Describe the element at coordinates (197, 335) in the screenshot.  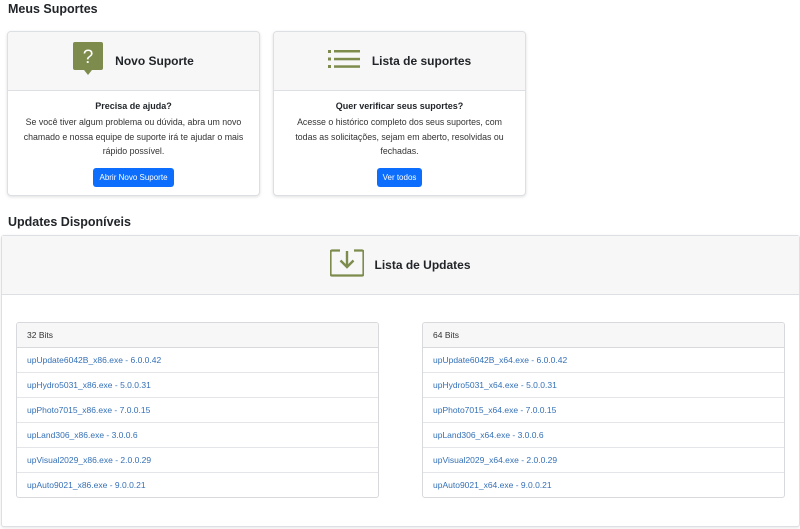
I see `list-header-32bits: 32 Bits` at that location.